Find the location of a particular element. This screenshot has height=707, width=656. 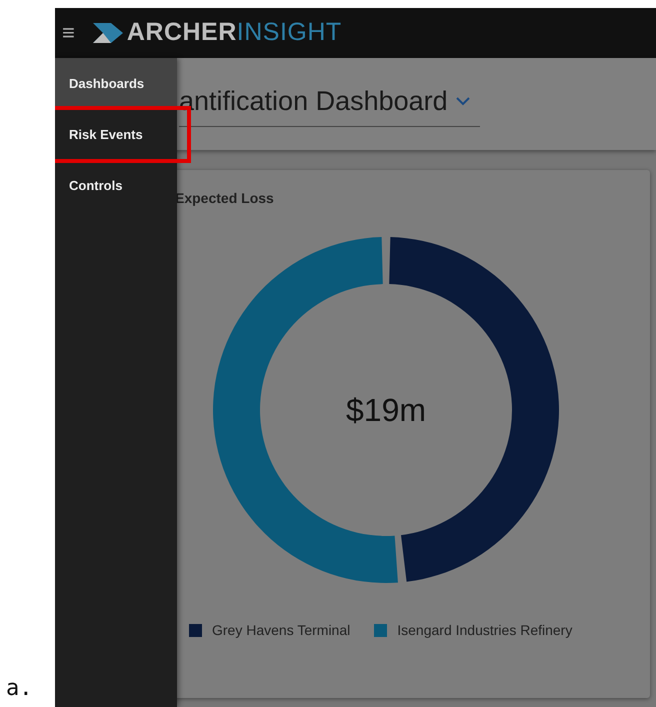

logo-icon is located at coordinates (107, 33).